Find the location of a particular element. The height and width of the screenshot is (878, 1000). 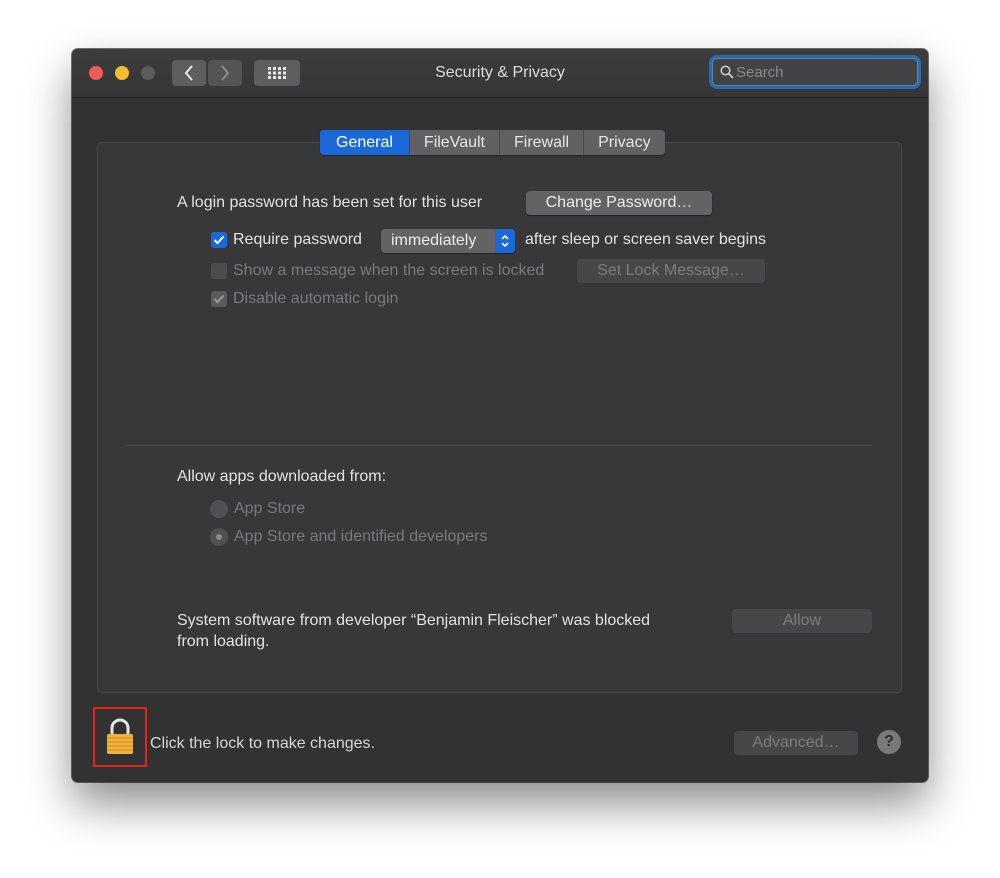

disable-automatic-login-checkbox is located at coordinates (219, 299).